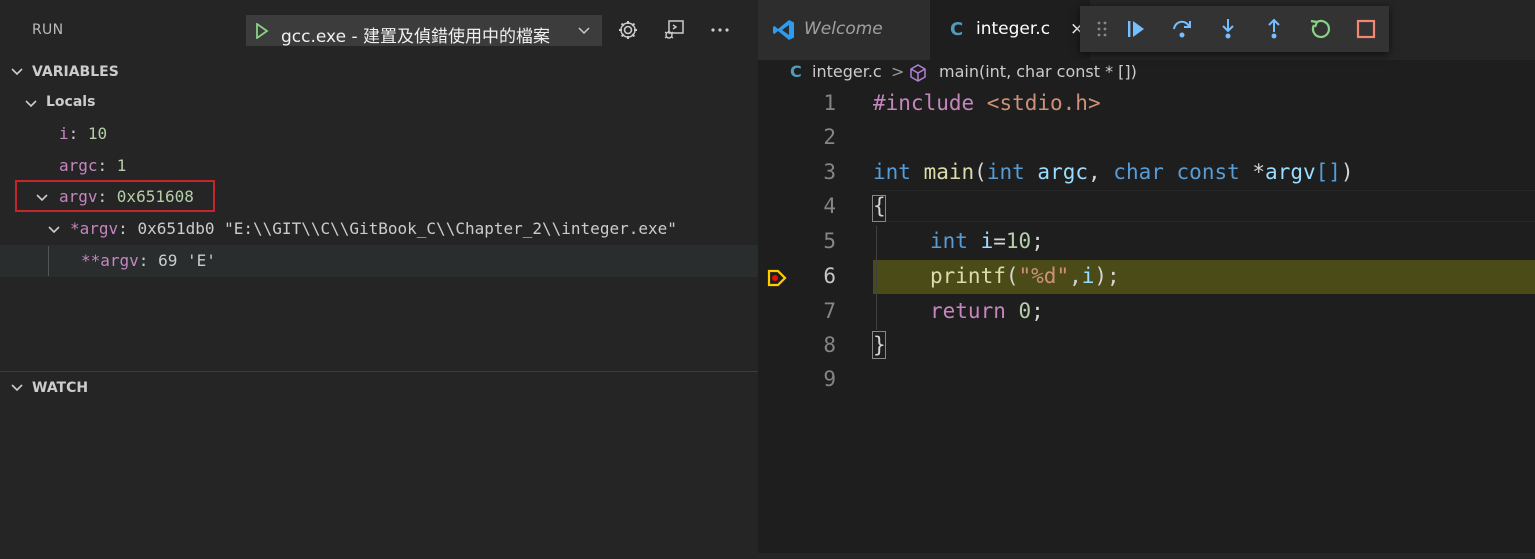  Describe the element at coordinates (415, 37) in the screenshot. I see `debug-configuration-label: gcc.exe - 建置及偵錯使用中的檔案` at that location.